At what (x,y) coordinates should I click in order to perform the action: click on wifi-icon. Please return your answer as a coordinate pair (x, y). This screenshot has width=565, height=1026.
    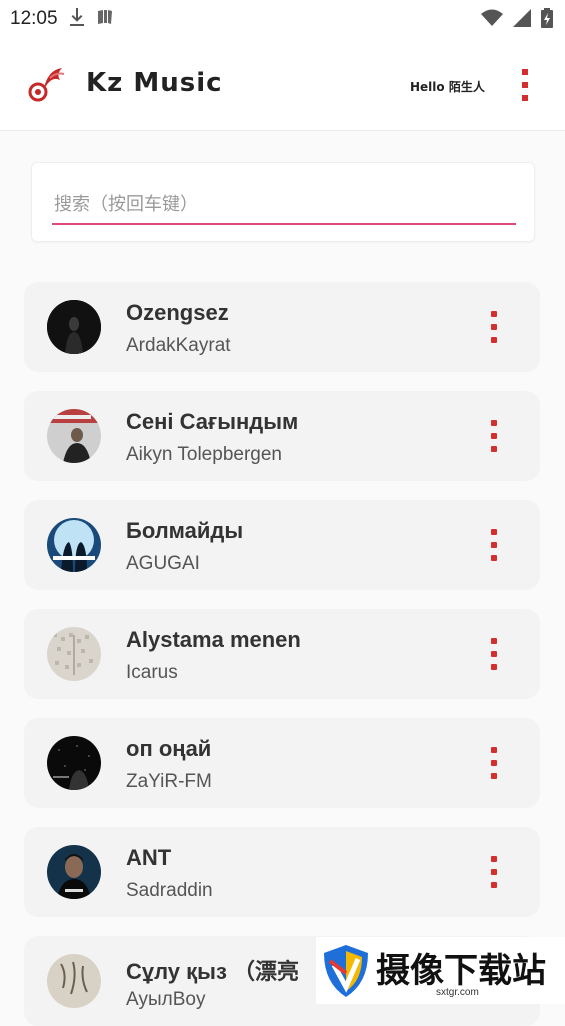
    Looking at the image, I should click on (492, 20).